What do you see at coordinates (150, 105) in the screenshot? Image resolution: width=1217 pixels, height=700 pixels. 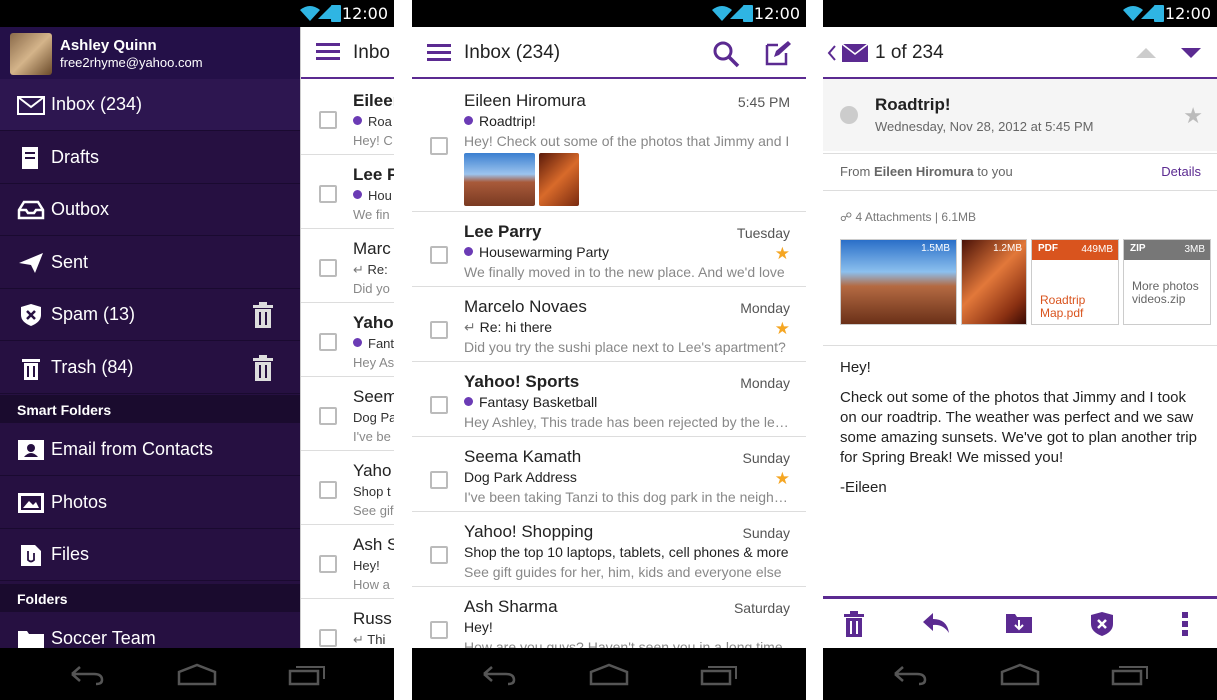 I see `drawer-item-inbox: Inbox (234)` at bounding box center [150, 105].